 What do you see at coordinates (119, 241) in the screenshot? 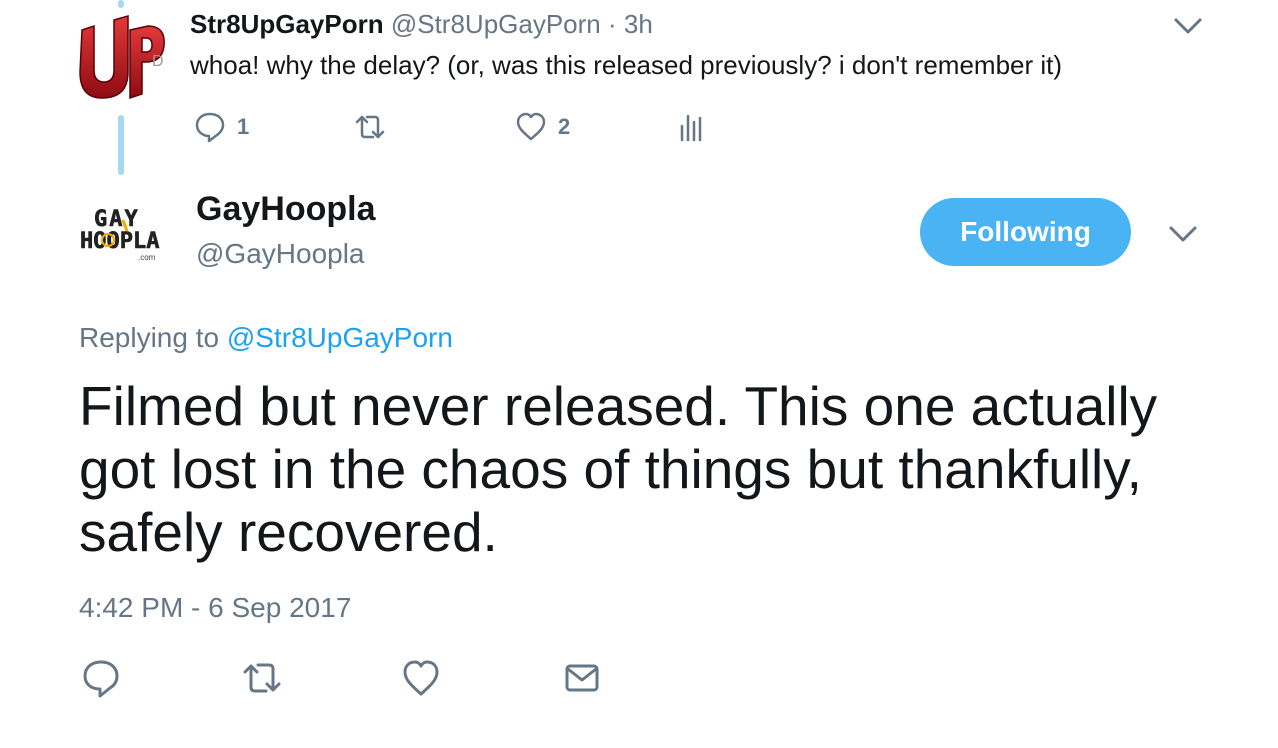
I see `svg-text: HOOPLA` at bounding box center [119, 241].